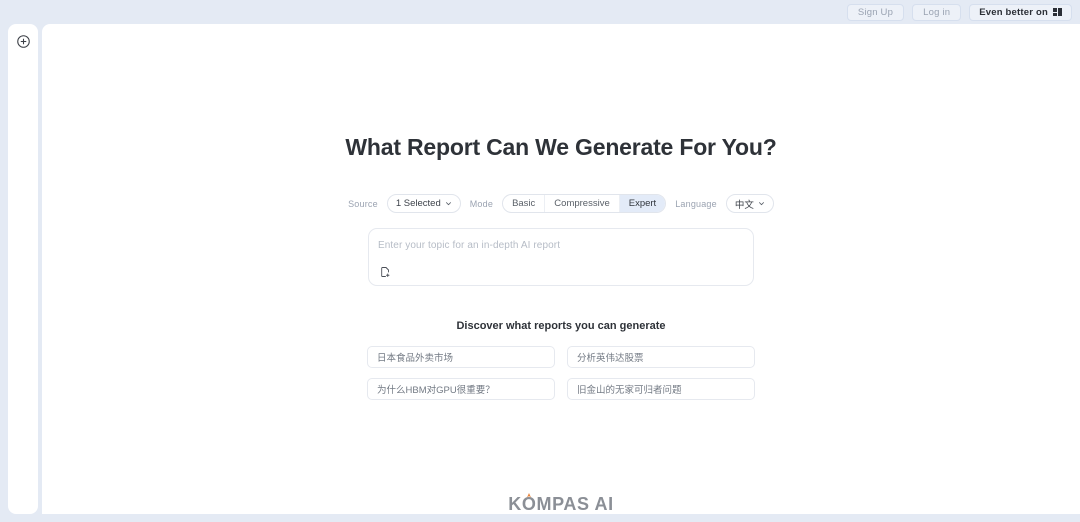  What do you see at coordinates (363, 203) in the screenshot?
I see `source-label: Source` at bounding box center [363, 203].